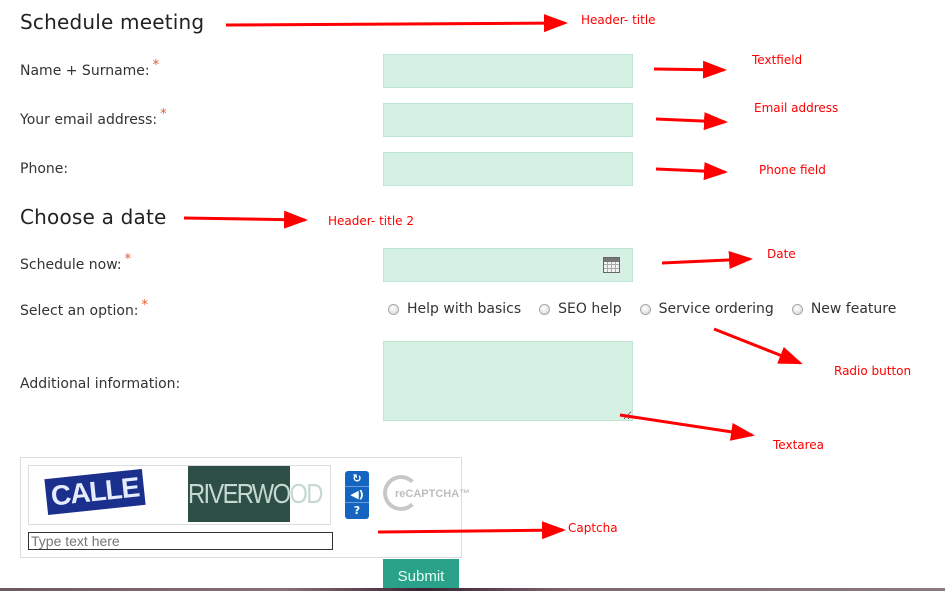 This screenshot has height=594, width=945. Describe the element at coordinates (508, 120) in the screenshot. I see `email-input` at that location.